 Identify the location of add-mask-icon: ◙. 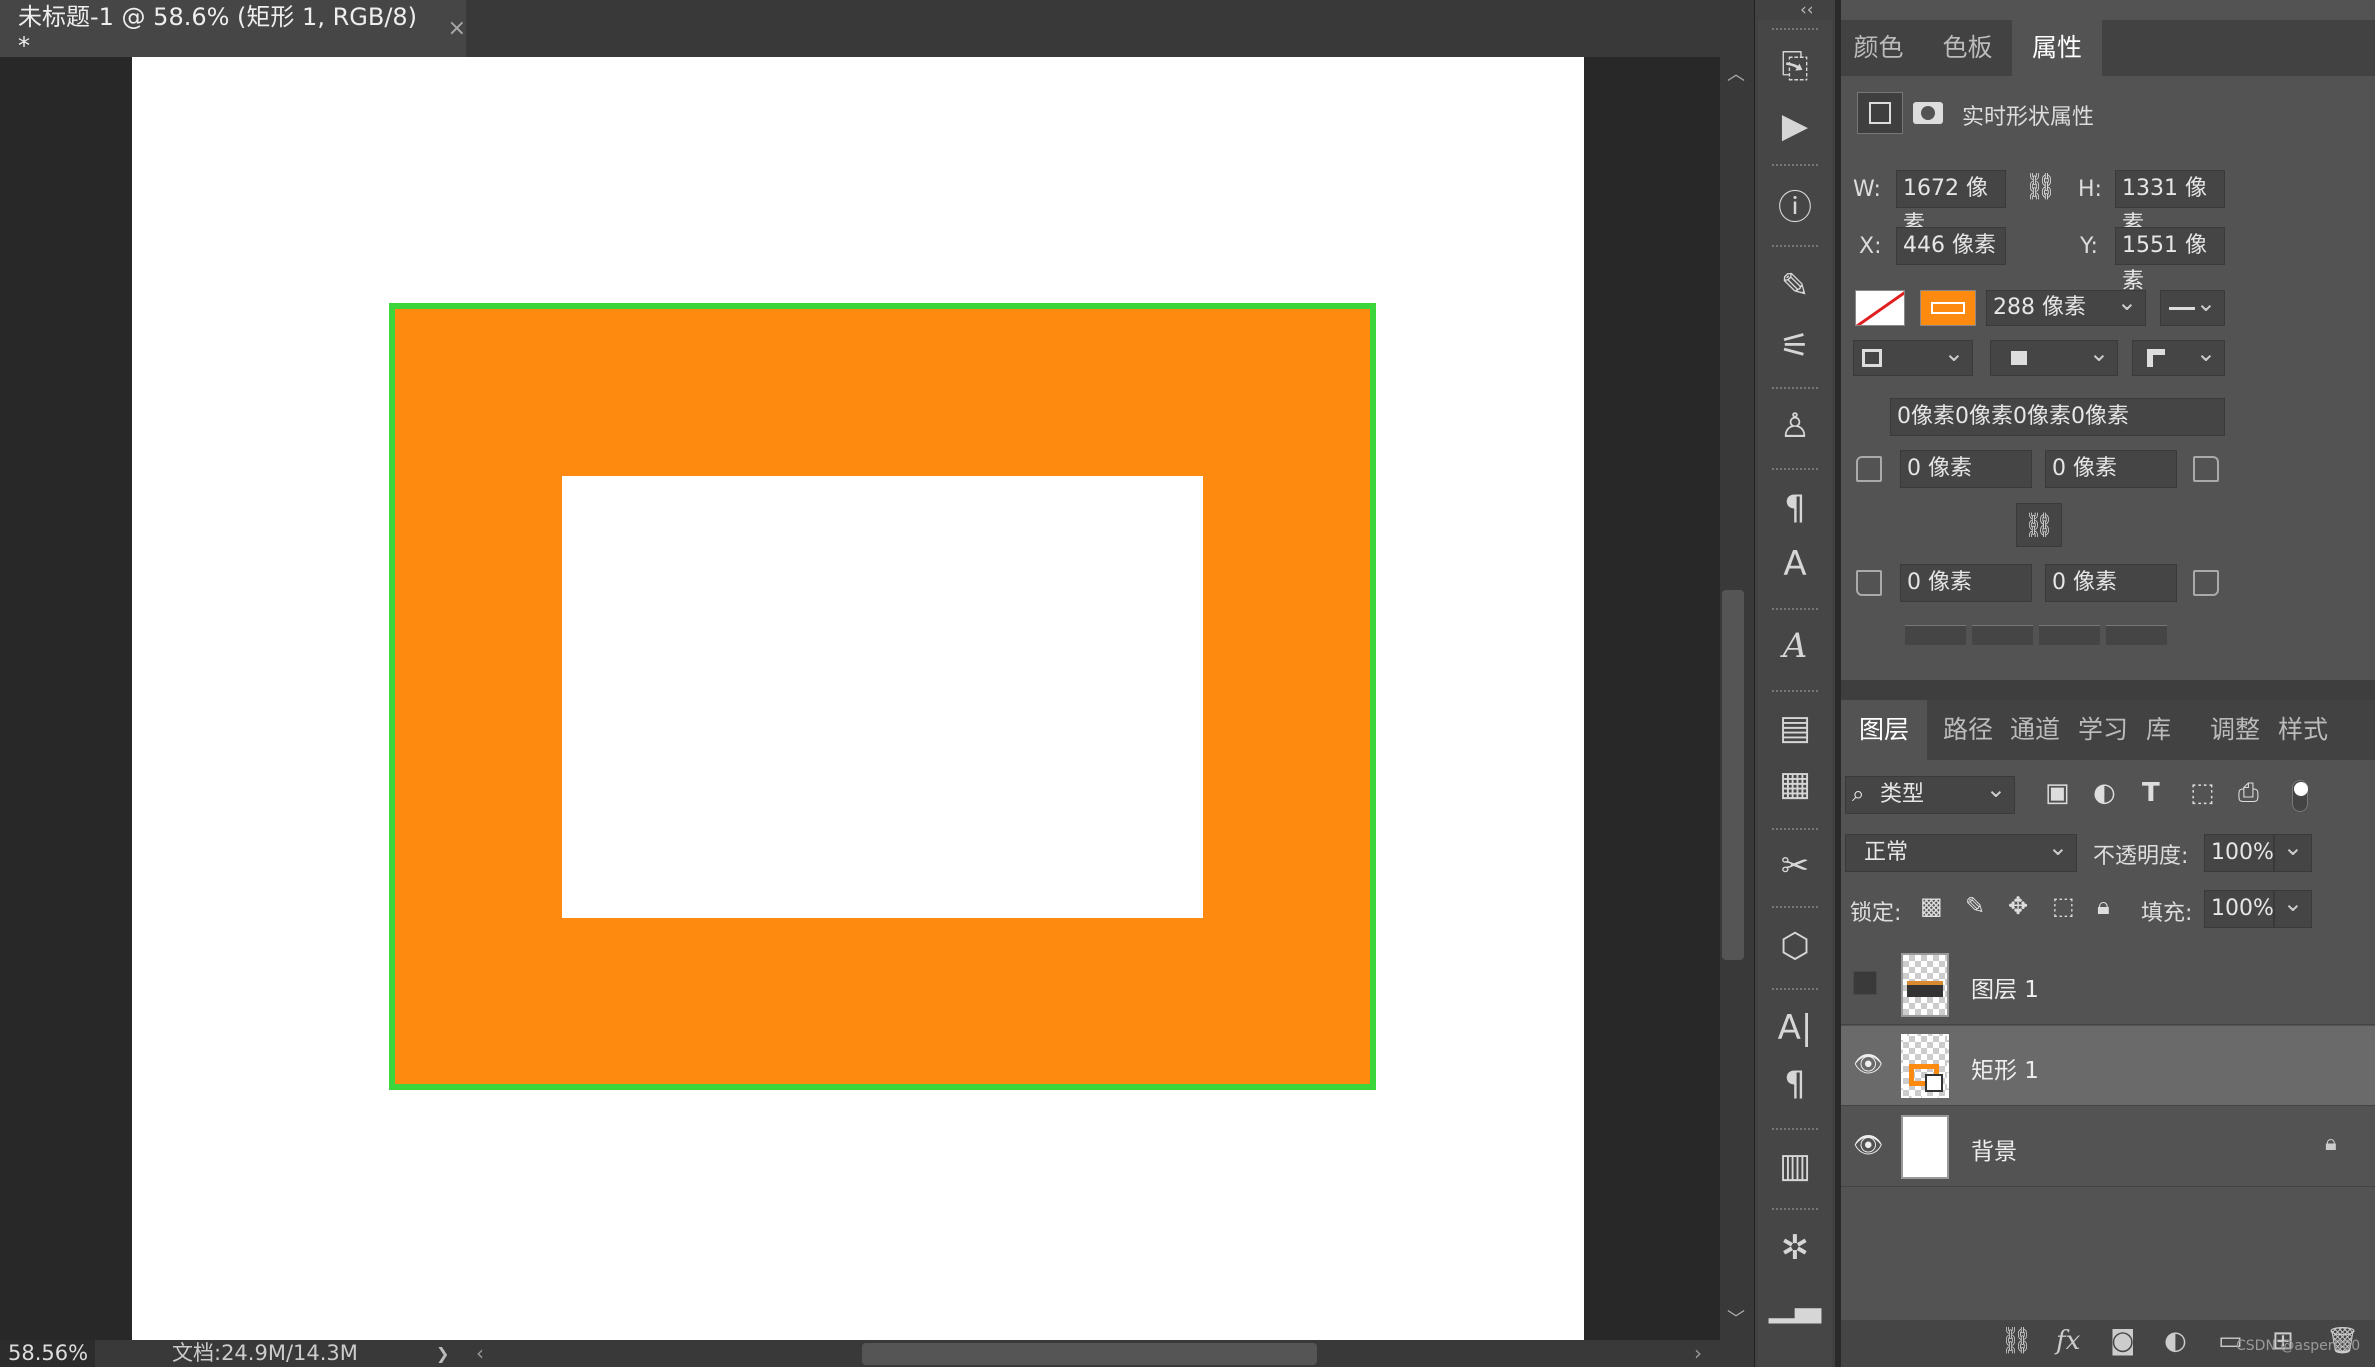
(2122, 1341).